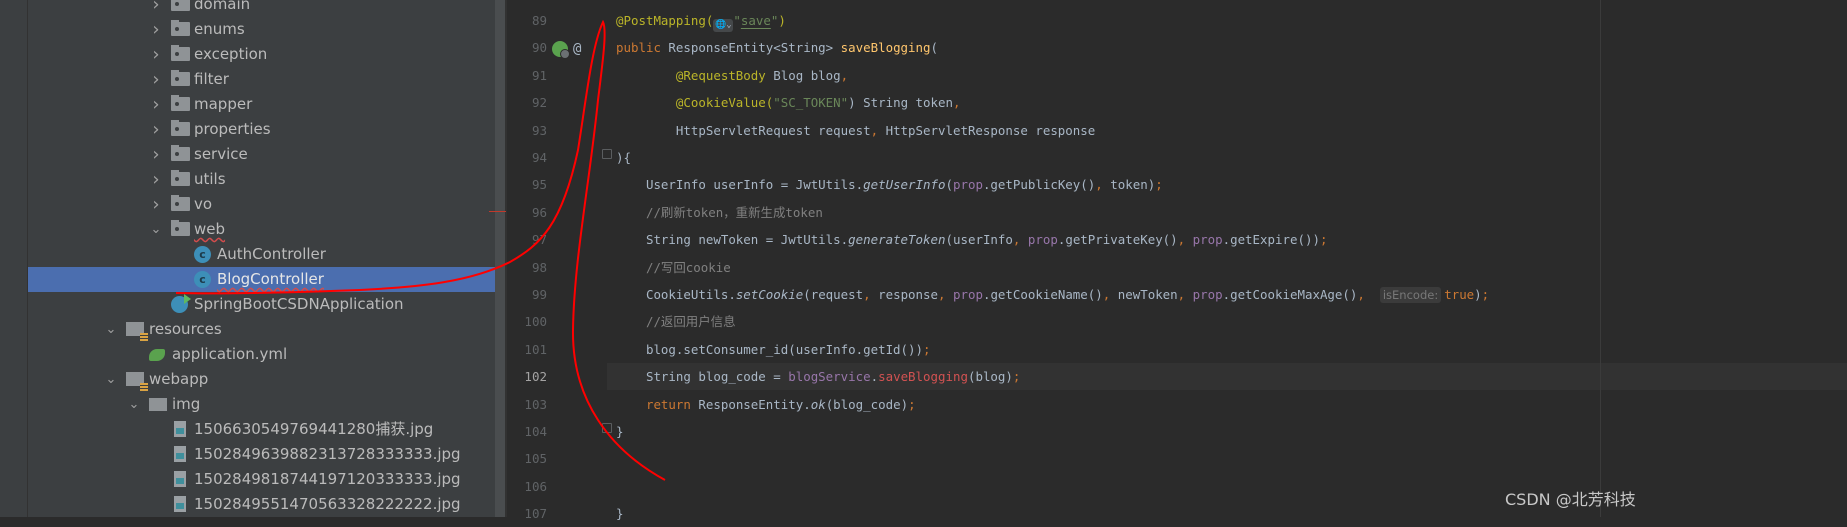 The height and width of the screenshot is (527, 1847). Describe the element at coordinates (261, 404) in the screenshot. I see `tree-item: ⌄ img` at that location.